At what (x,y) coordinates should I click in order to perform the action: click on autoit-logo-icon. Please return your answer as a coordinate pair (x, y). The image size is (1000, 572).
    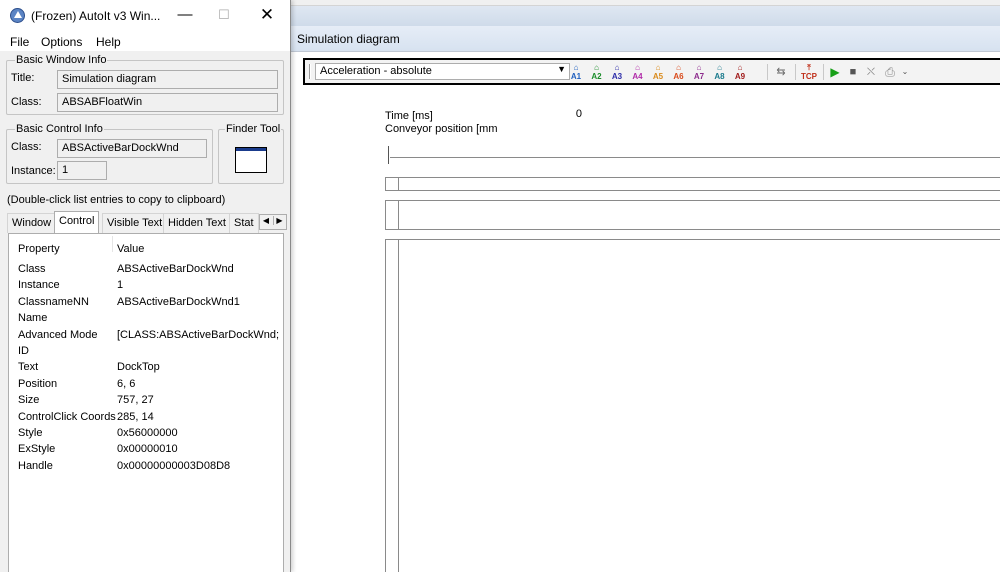
    Looking at the image, I should click on (17, 15).